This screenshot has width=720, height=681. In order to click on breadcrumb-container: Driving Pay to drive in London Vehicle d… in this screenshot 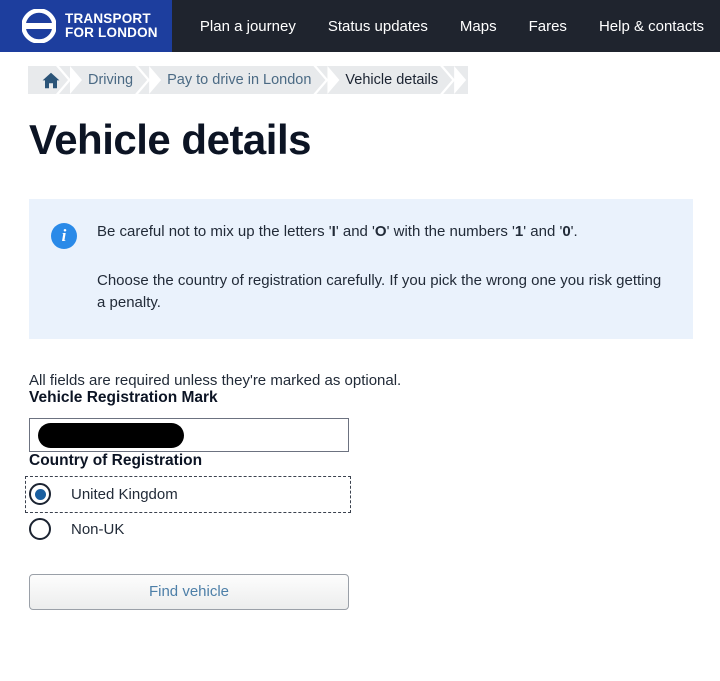, I will do `click(360, 79)`.